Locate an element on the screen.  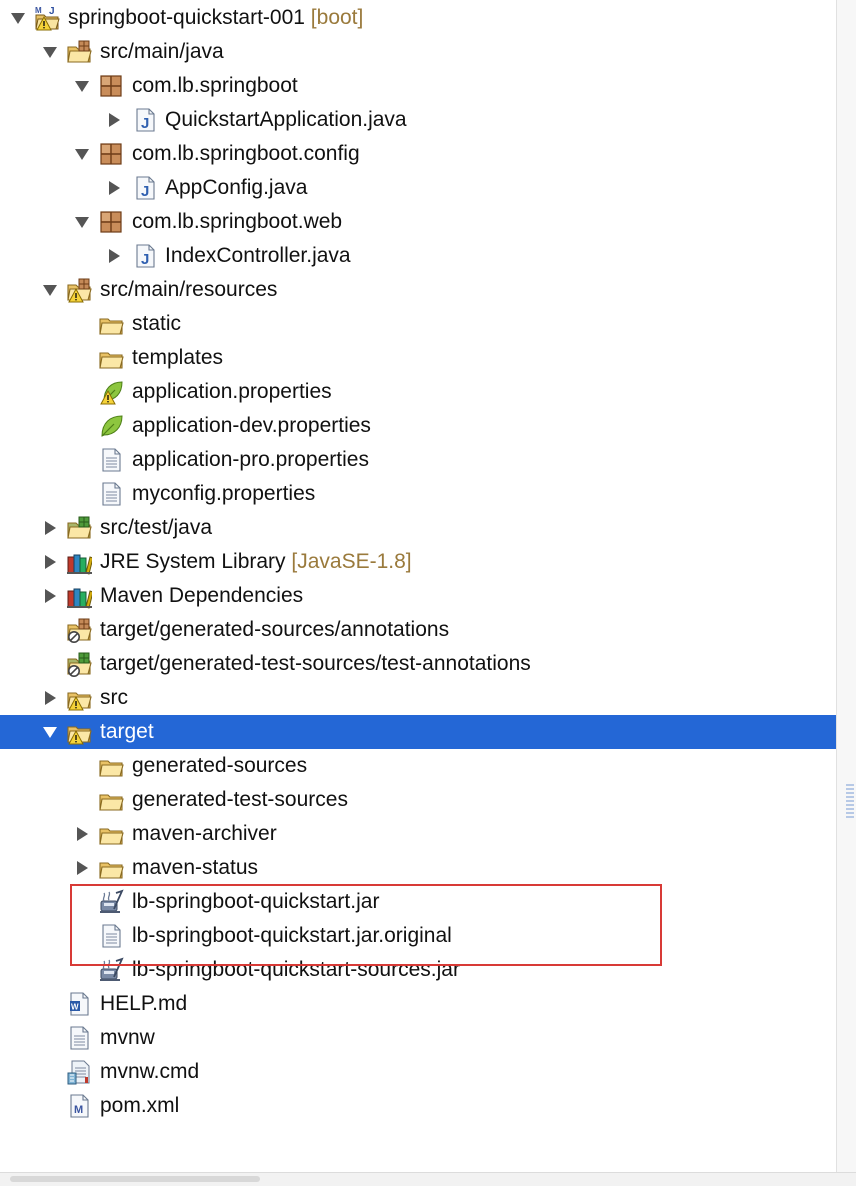
tree-item: application-dev.properties is located at coordinates (418, 426).